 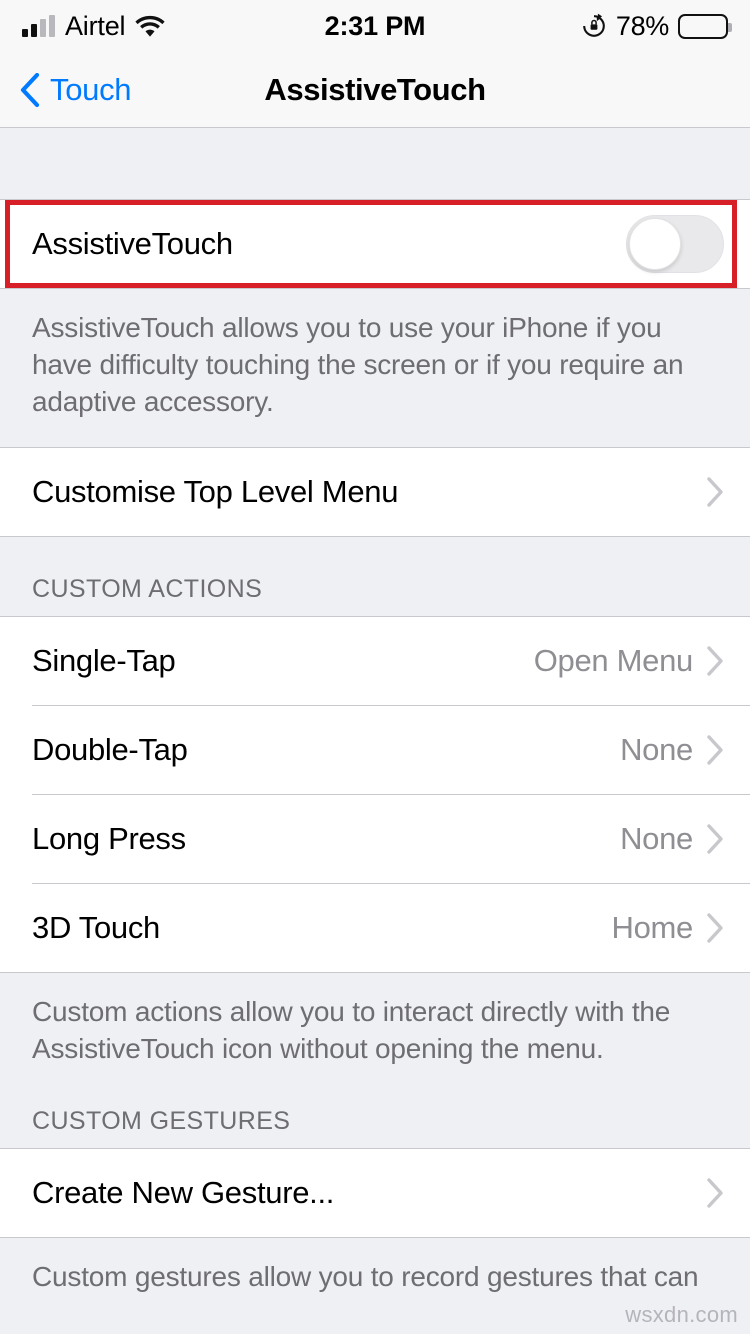 What do you see at coordinates (109, 838) in the screenshot?
I see `row-label-long-press: Long Press` at bounding box center [109, 838].